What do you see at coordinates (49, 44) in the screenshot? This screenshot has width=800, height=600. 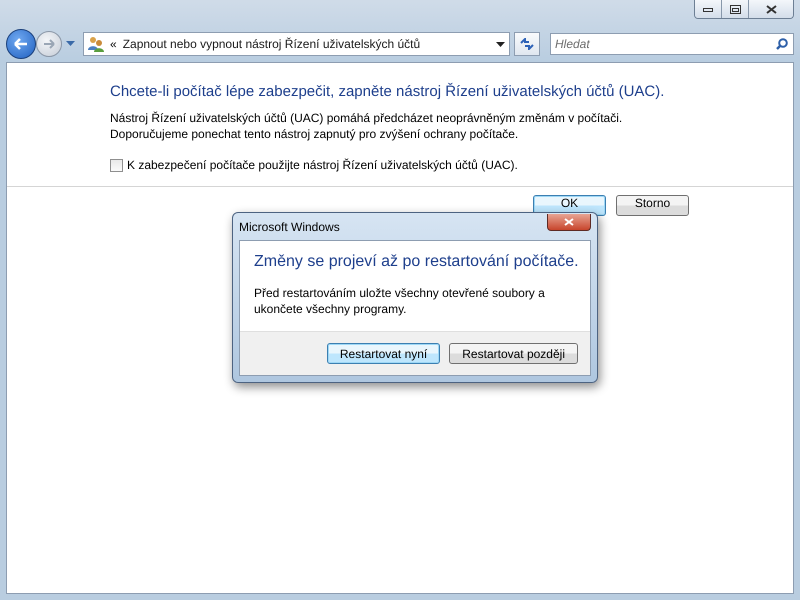 I see `forward-arrow-icon` at bounding box center [49, 44].